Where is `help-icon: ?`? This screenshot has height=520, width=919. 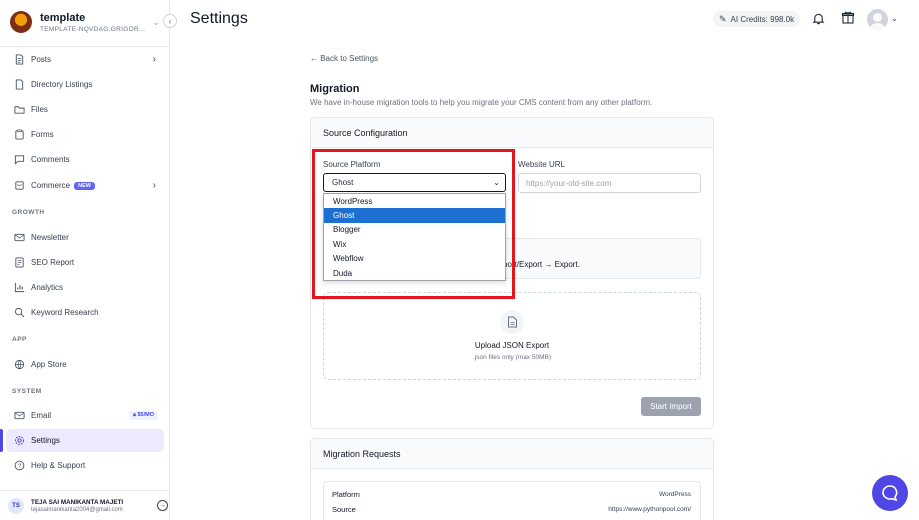 help-icon: ? is located at coordinates (19, 466).